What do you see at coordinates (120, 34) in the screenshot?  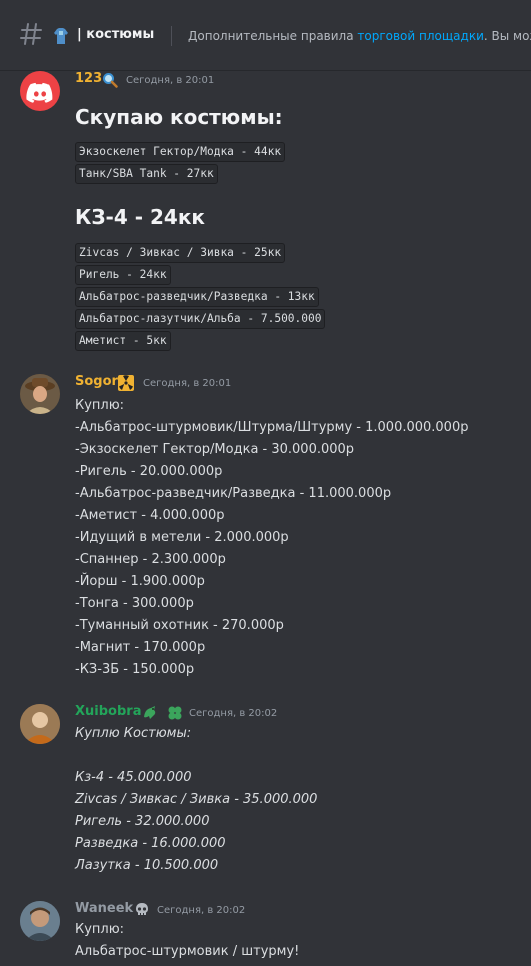 I see `channel-name-text: костюмы` at bounding box center [120, 34].